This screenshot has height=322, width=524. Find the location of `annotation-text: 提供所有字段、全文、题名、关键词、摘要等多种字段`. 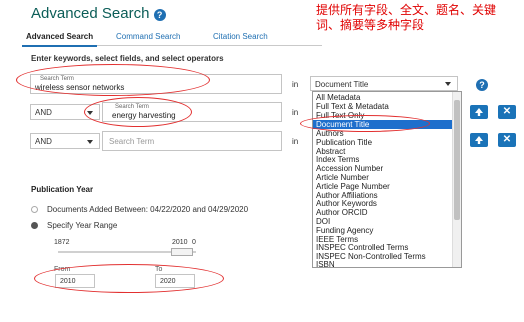

annotation-text: 提供所有字段、全文、题名、关键词、摘要等多种字段 is located at coordinates (406, 17).